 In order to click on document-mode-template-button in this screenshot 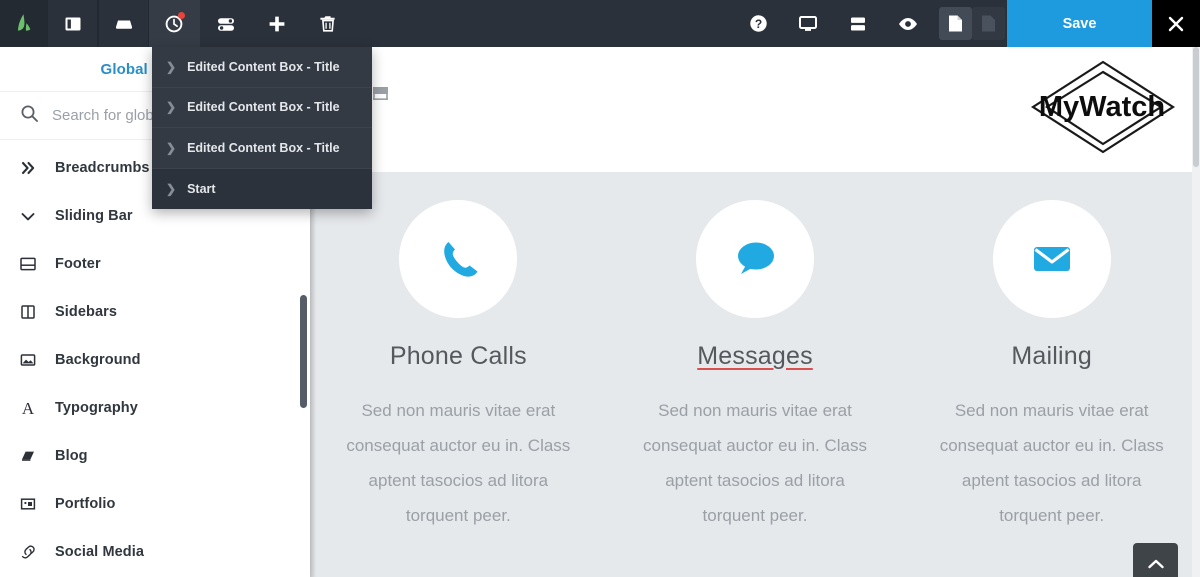, I will do `click(988, 23)`.